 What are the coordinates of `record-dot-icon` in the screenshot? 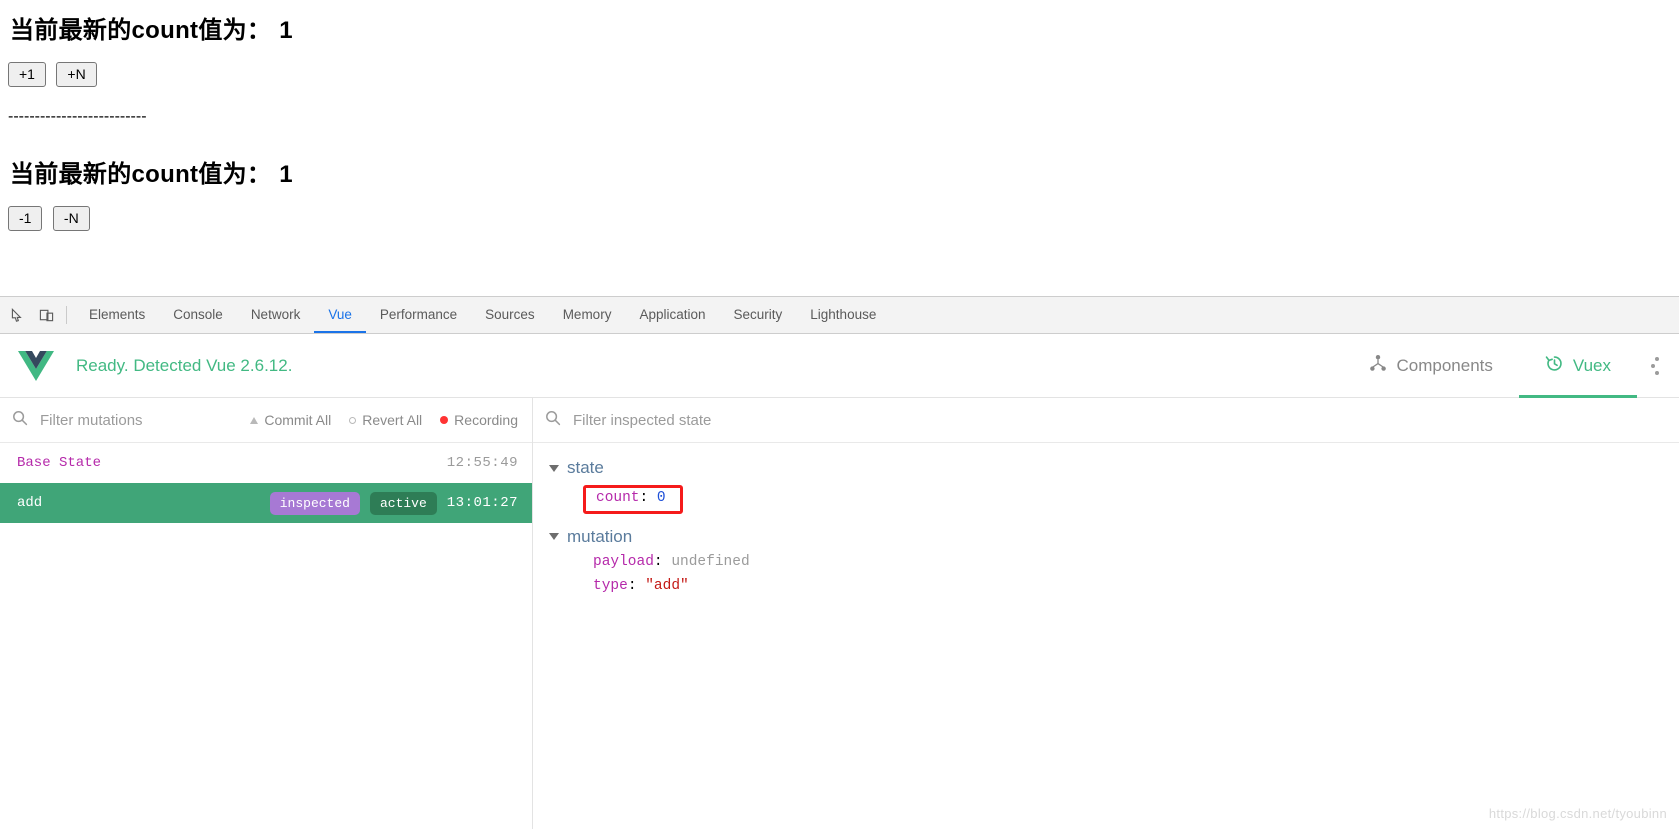 It's located at (444, 420).